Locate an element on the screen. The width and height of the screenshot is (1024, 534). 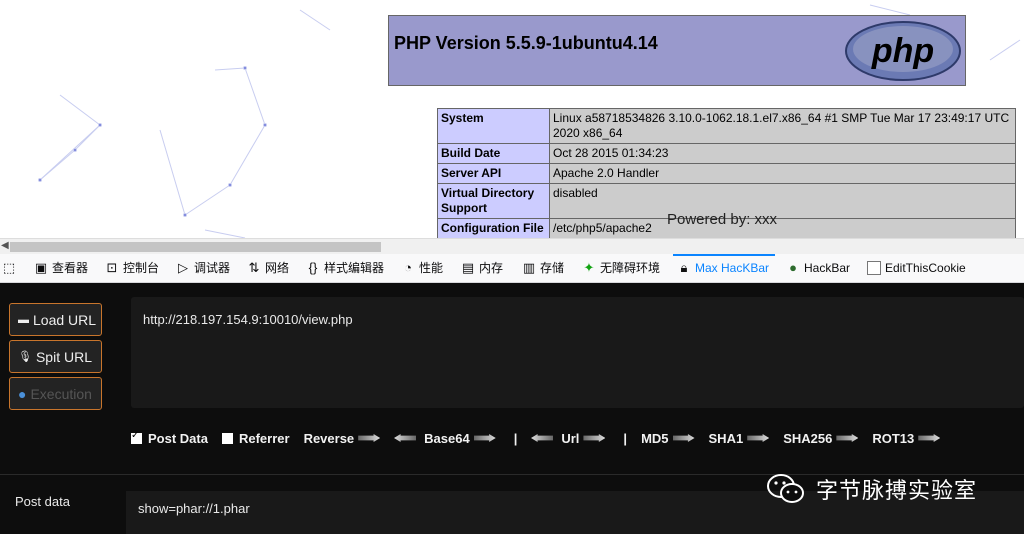
wechat-watermark: 字节脉搏实验室 is located at coordinates (871, 489).